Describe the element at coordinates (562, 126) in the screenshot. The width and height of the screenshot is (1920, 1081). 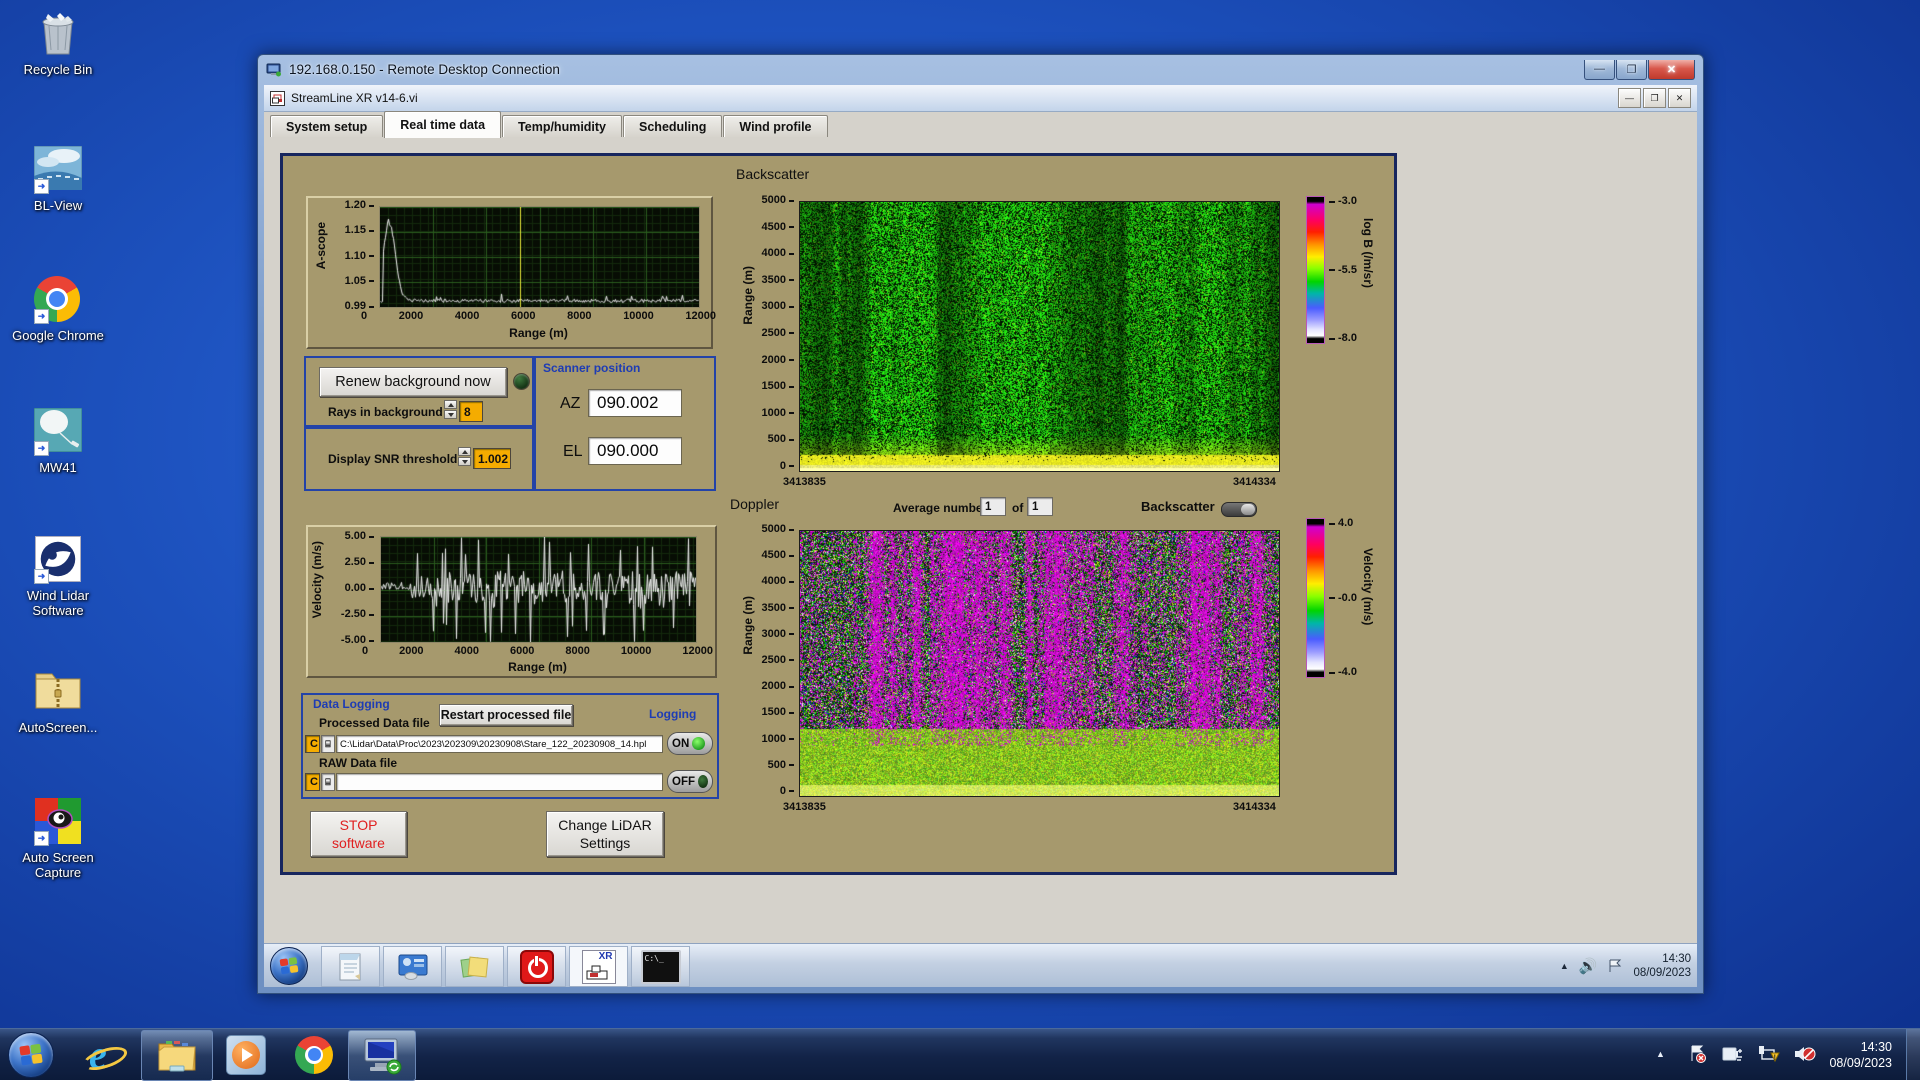
I see `tab-temp-humidity: Temp/humidity` at that location.